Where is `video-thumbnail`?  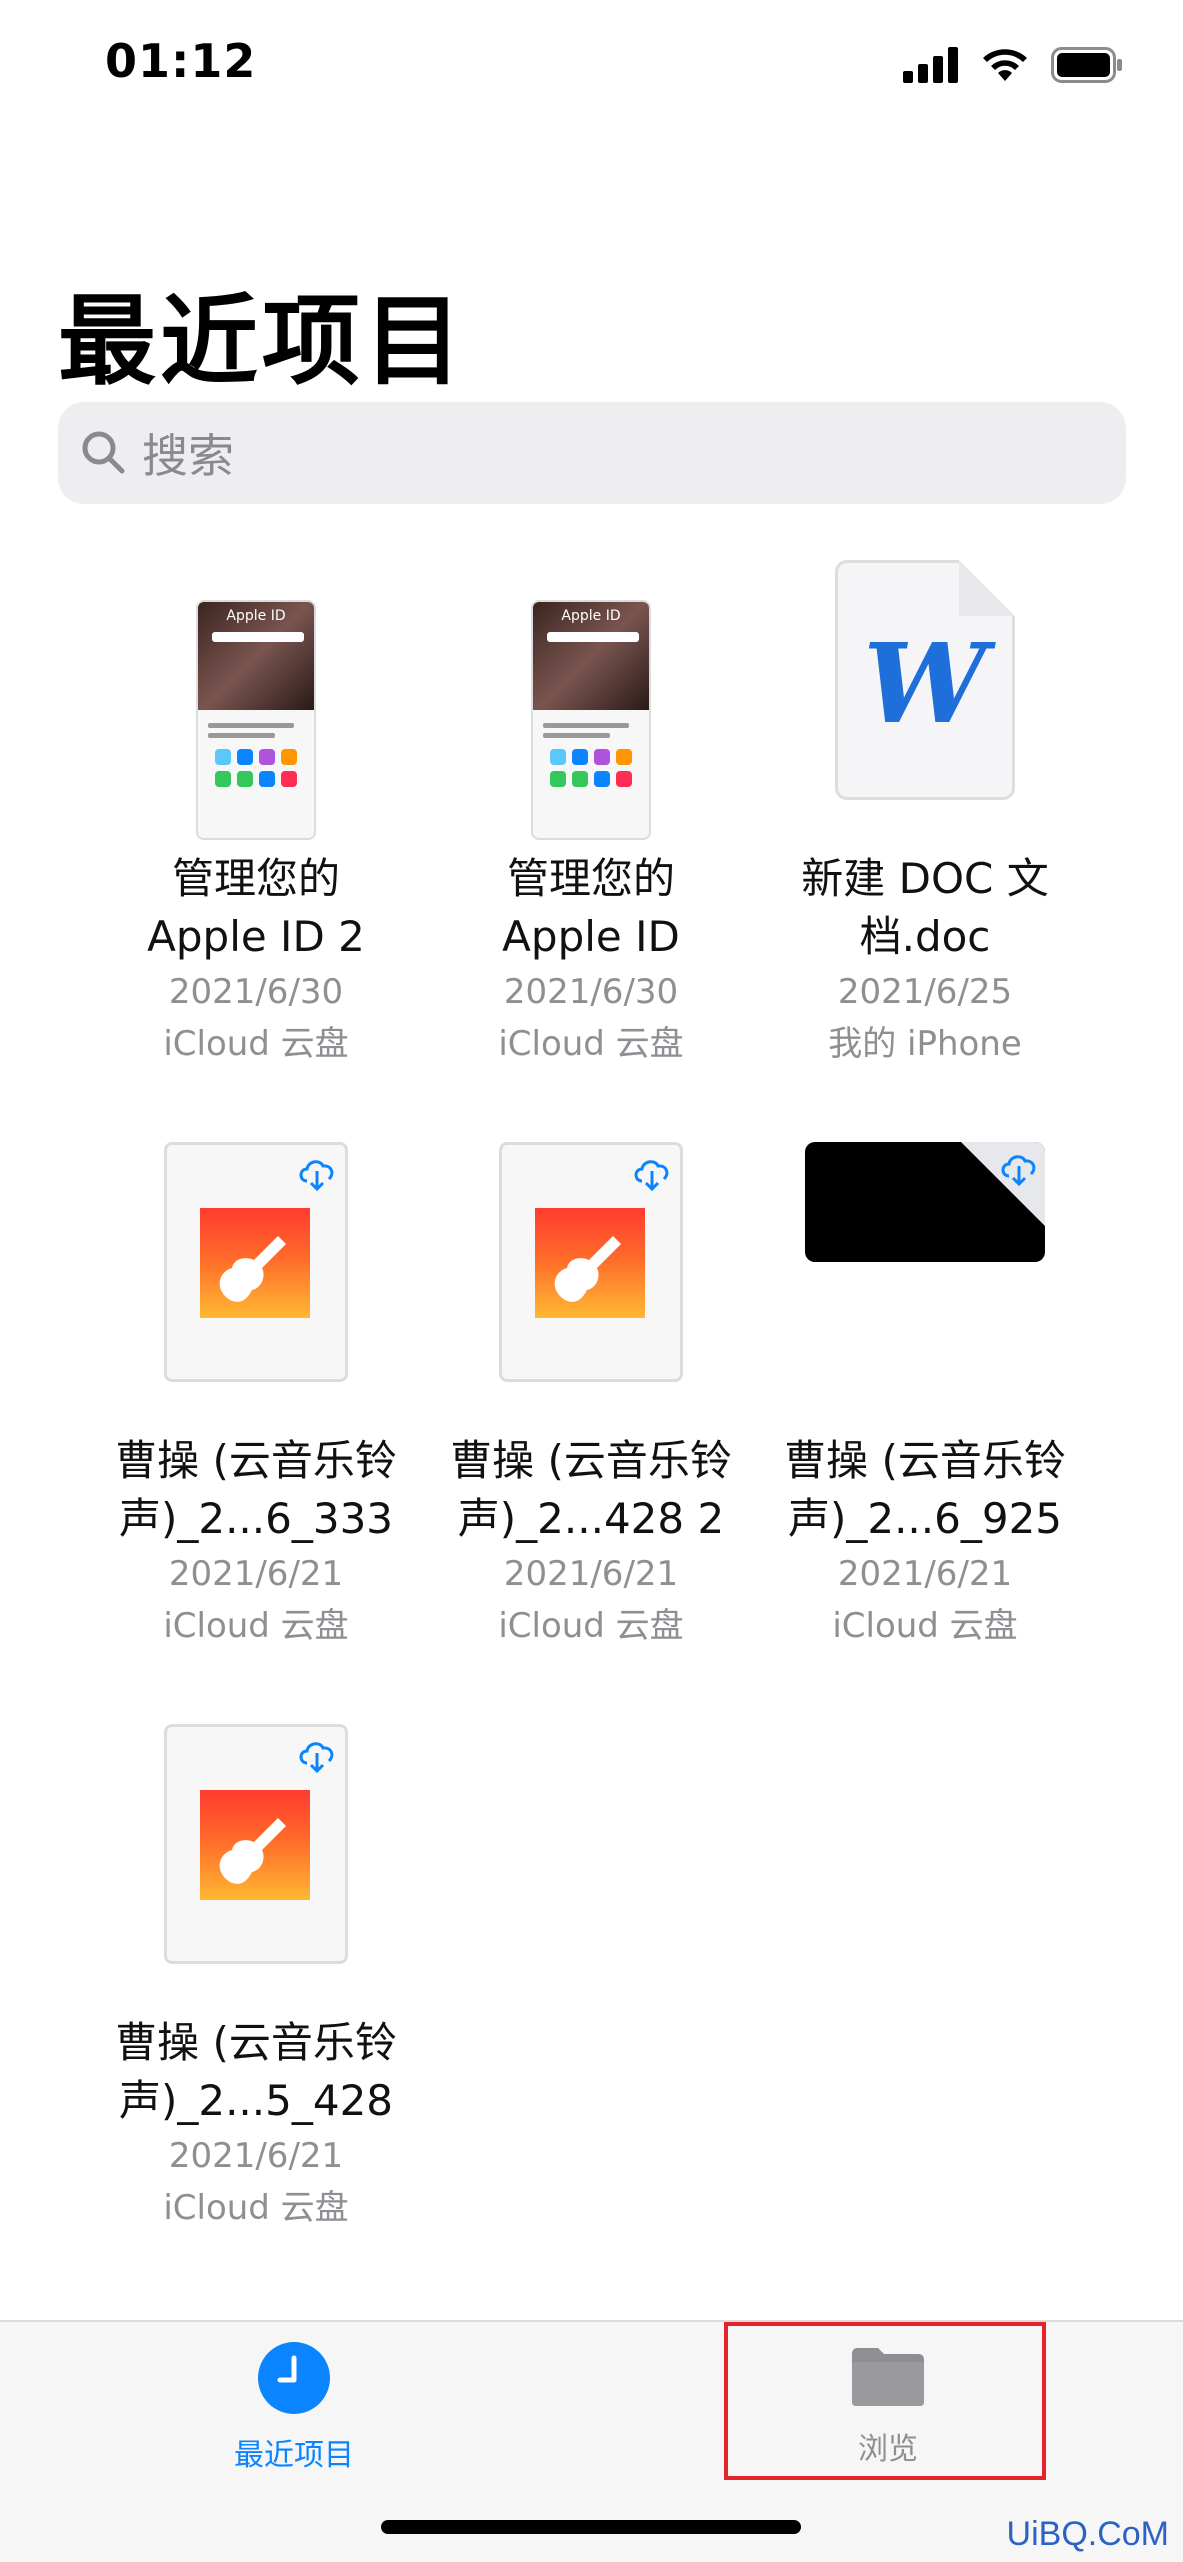
video-thumbnail is located at coordinates (925, 1202).